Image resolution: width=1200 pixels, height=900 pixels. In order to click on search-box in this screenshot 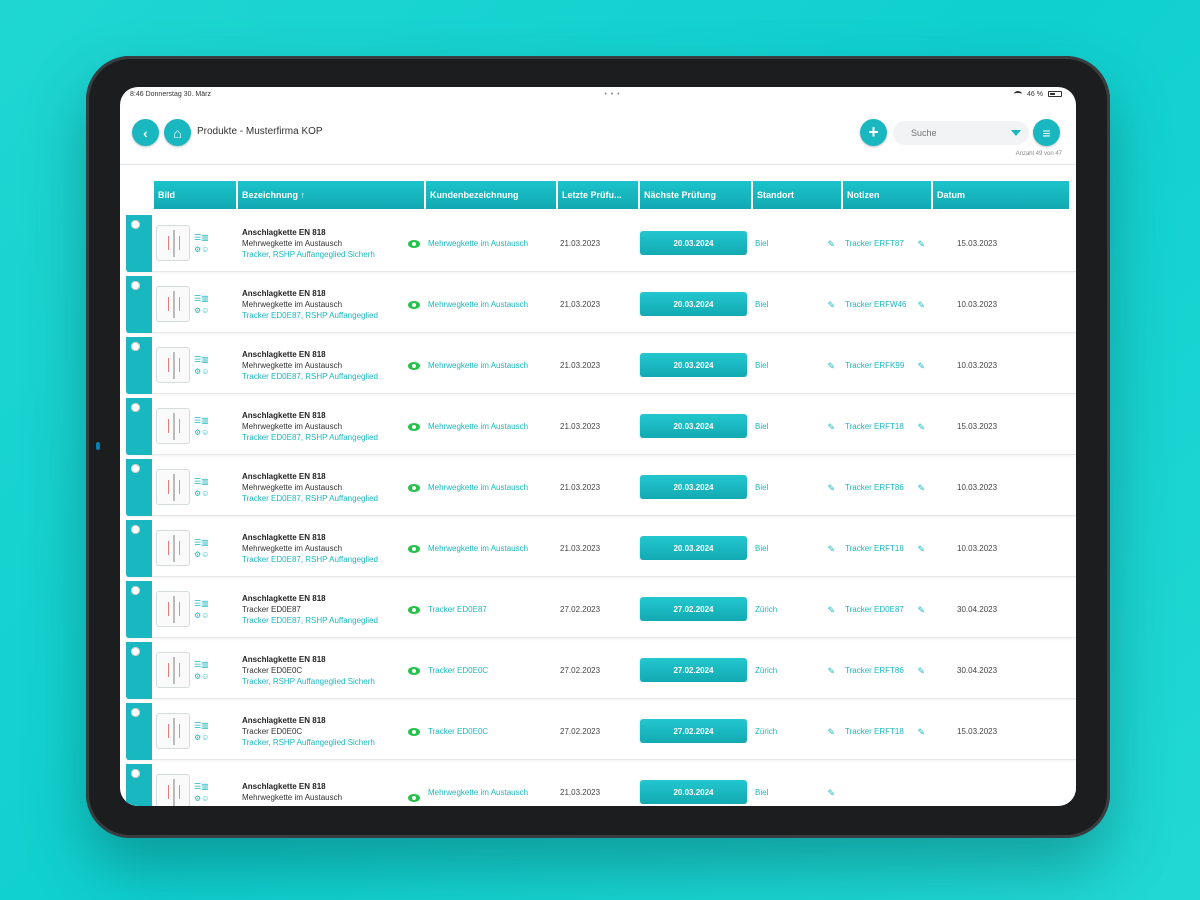, I will do `click(961, 133)`.